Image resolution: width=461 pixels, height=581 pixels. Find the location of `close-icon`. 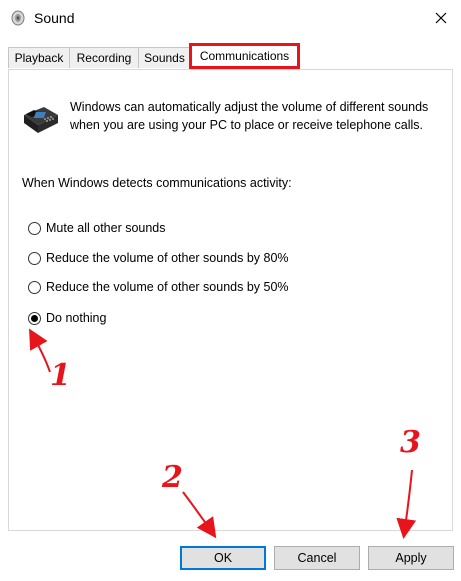

close-icon is located at coordinates (441, 18).